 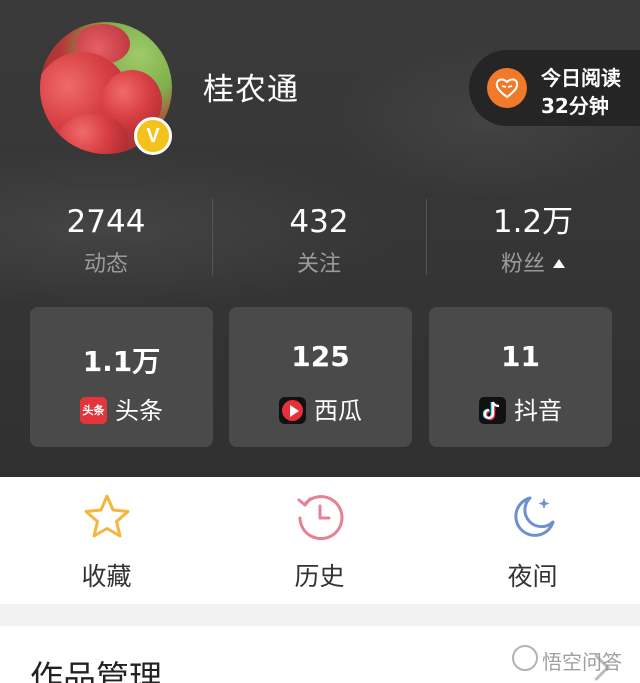 What do you see at coordinates (96, 670) in the screenshot?
I see `works-title: 作品管理` at bounding box center [96, 670].